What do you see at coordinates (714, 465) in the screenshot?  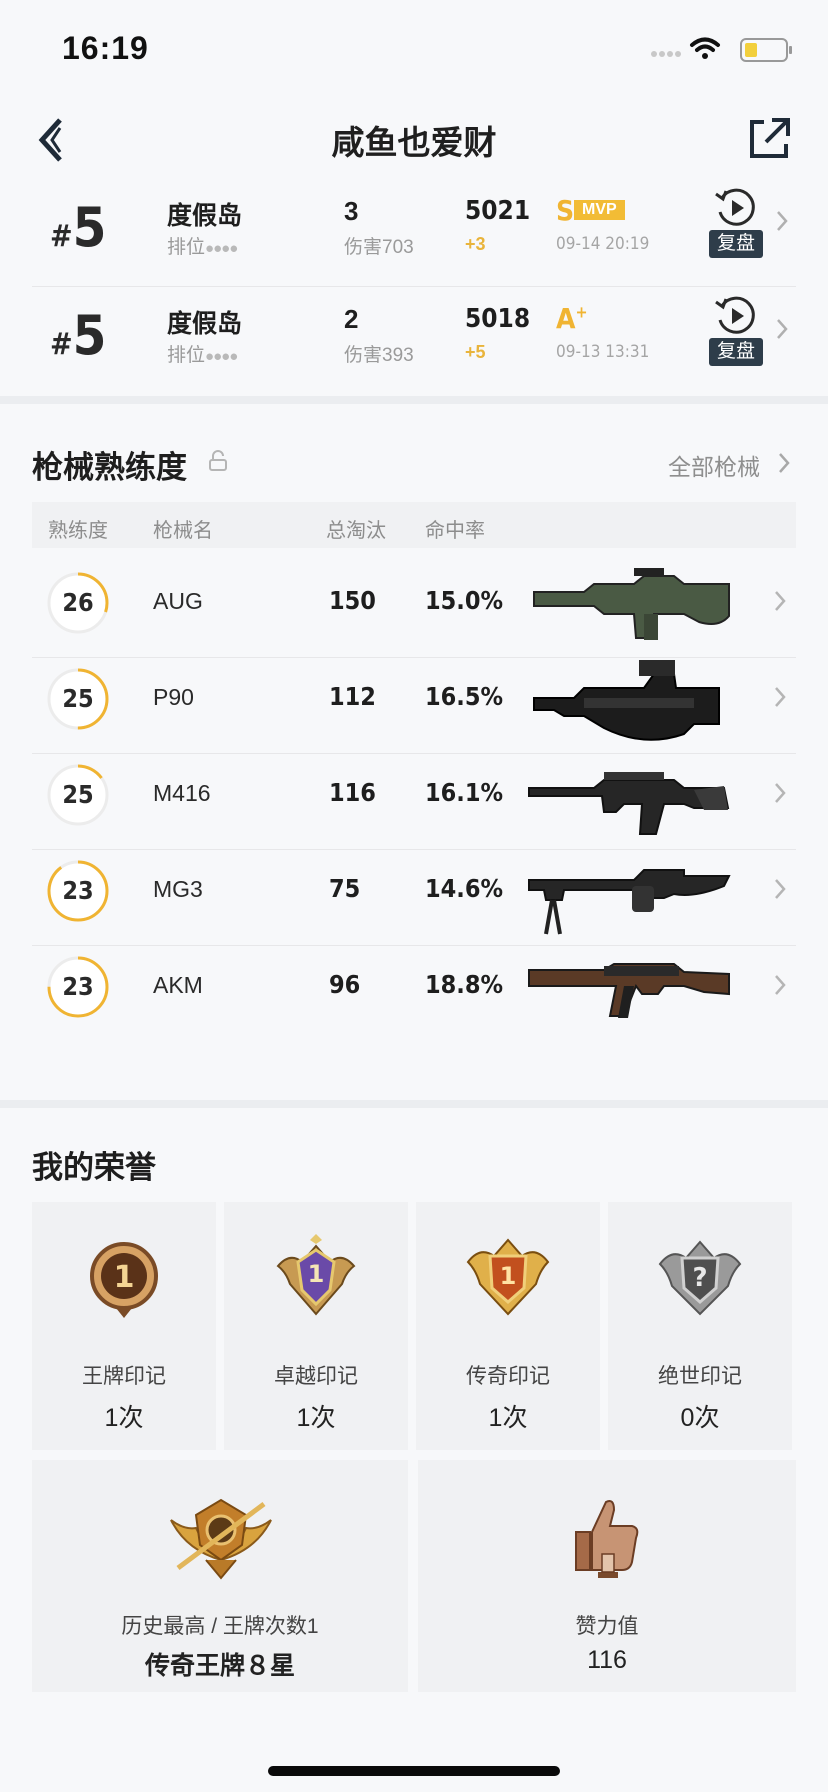 I see `all-weapons-link: 全部枪械` at bounding box center [714, 465].